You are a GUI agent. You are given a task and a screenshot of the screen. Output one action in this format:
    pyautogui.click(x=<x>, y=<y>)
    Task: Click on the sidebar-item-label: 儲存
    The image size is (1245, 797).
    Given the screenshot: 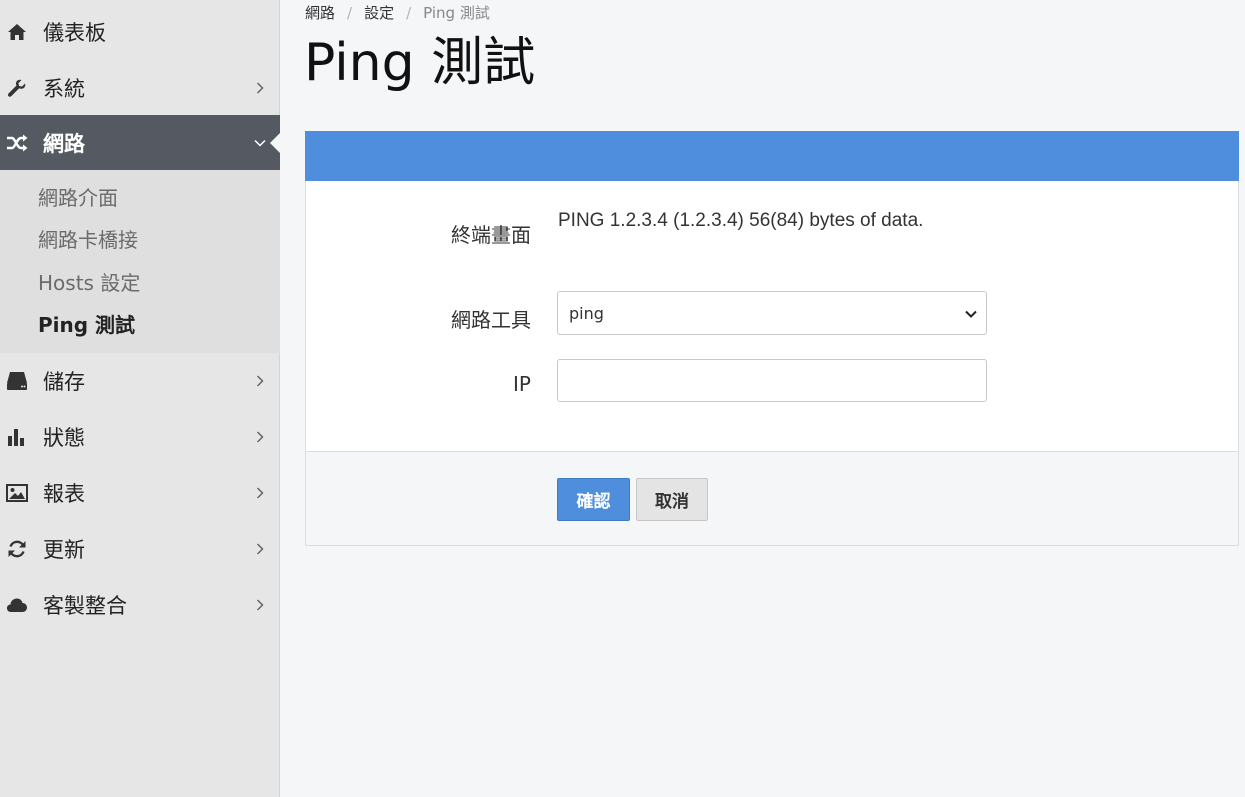 What is the action you would take?
    pyautogui.click(x=64, y=382)
    